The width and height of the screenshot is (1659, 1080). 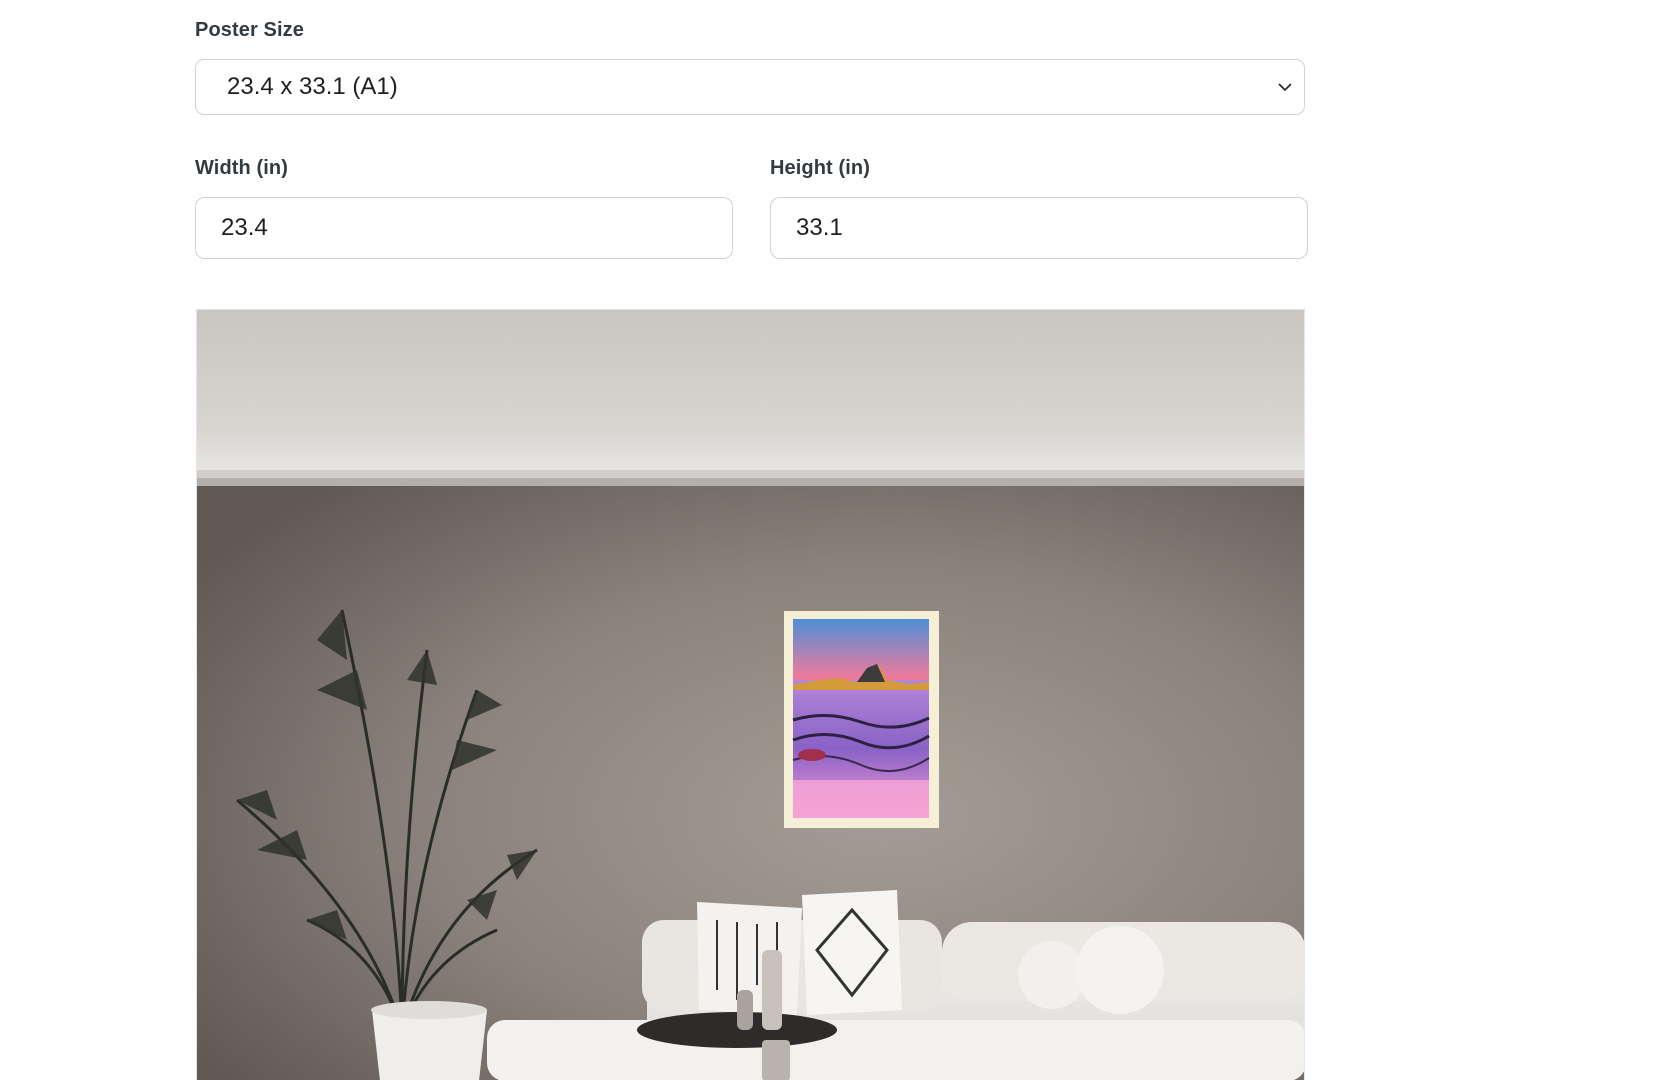 I want to click on poster-size-selected-value: 23.4 x 33.1 (A1), so click(x=312, y=86).